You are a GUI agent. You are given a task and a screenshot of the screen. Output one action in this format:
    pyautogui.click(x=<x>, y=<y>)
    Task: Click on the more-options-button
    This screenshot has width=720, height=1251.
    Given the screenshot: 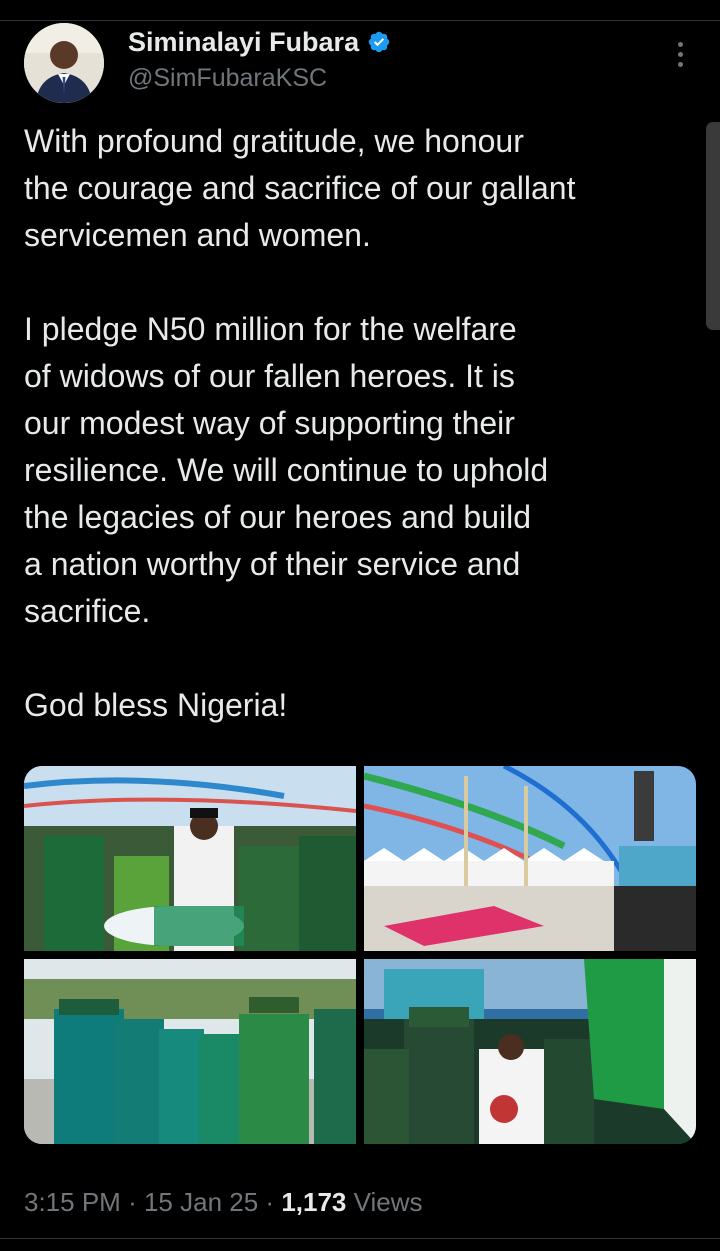 What is the action you would take?
    pyautogui.click(x=680, y=54)
    